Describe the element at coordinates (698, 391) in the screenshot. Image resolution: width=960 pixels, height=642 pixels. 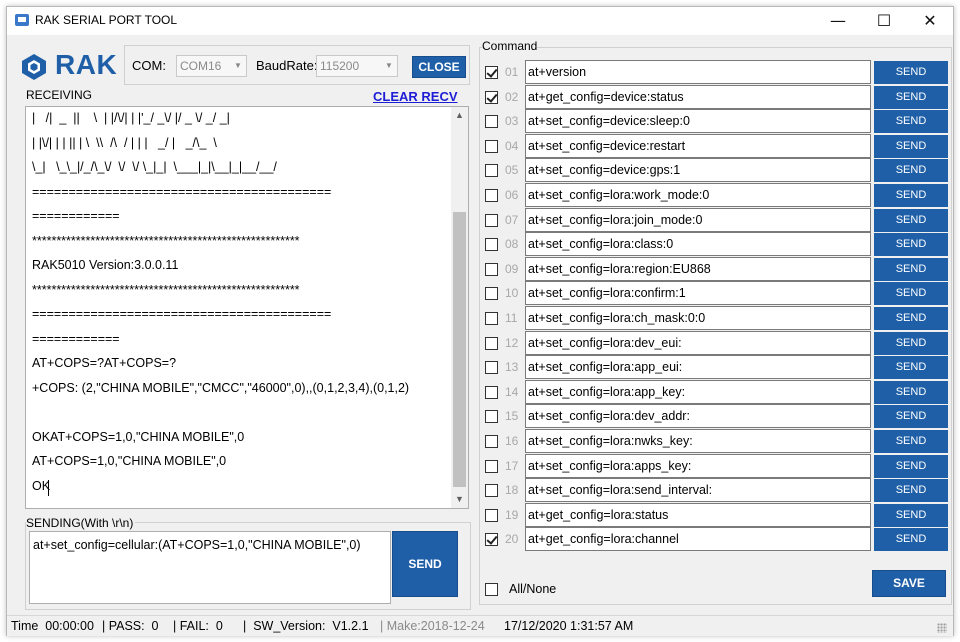
I see `command-input: at+set_config=lora:app_key:` at that location.